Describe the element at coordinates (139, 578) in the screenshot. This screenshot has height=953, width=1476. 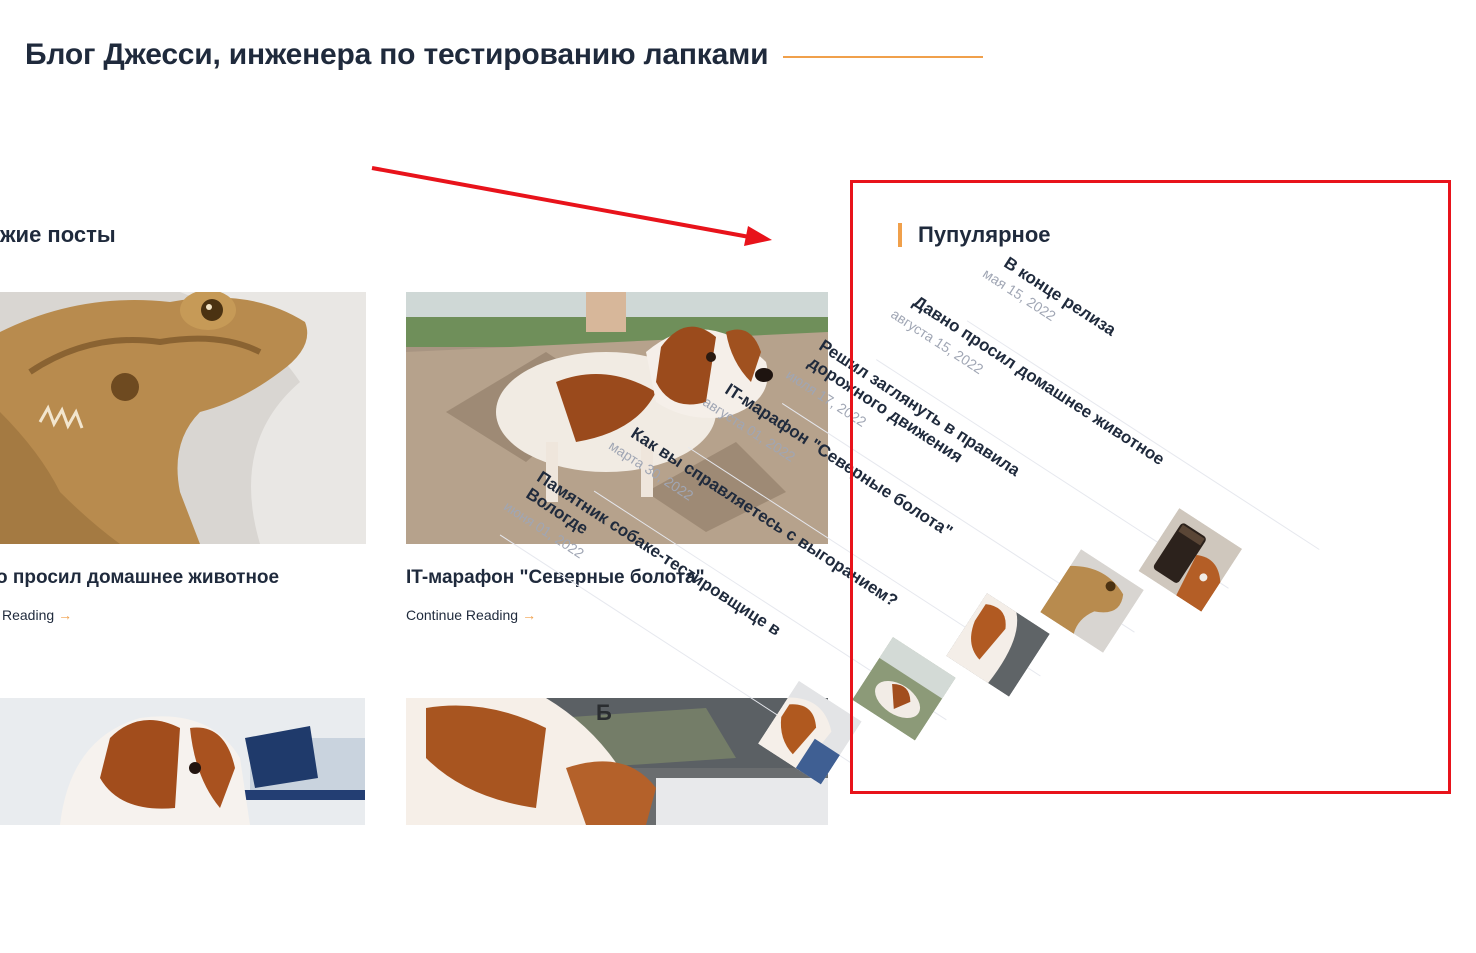
I see `post-title: о просил домашнее животное` at that location.